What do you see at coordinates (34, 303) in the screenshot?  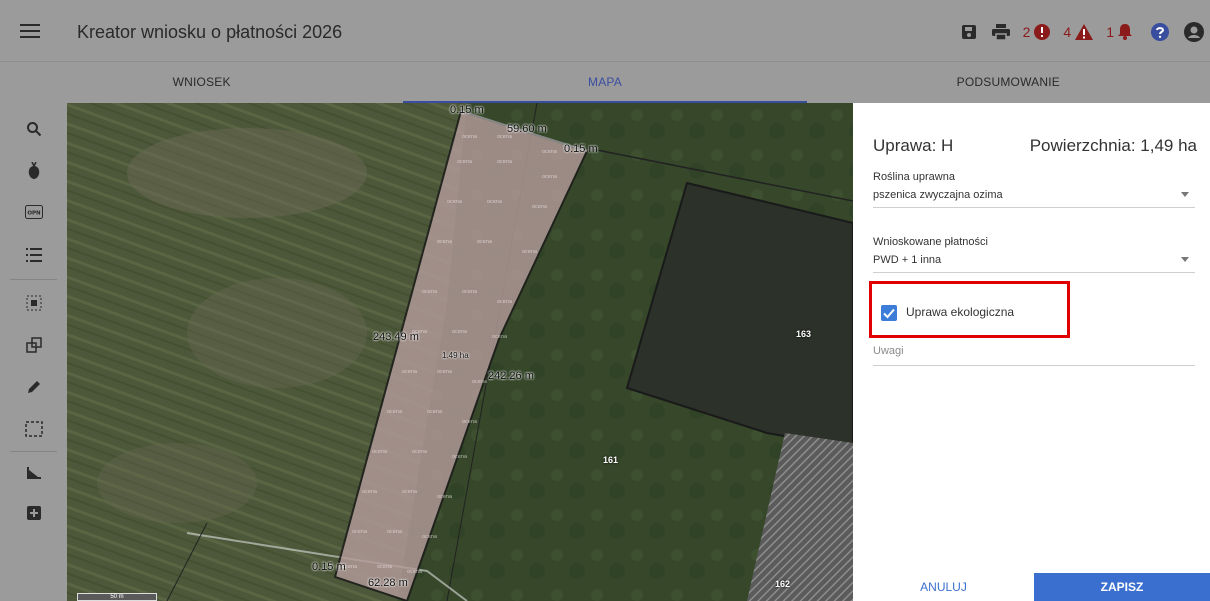 I see `select-area-icon` at bounding box center [34, 303].